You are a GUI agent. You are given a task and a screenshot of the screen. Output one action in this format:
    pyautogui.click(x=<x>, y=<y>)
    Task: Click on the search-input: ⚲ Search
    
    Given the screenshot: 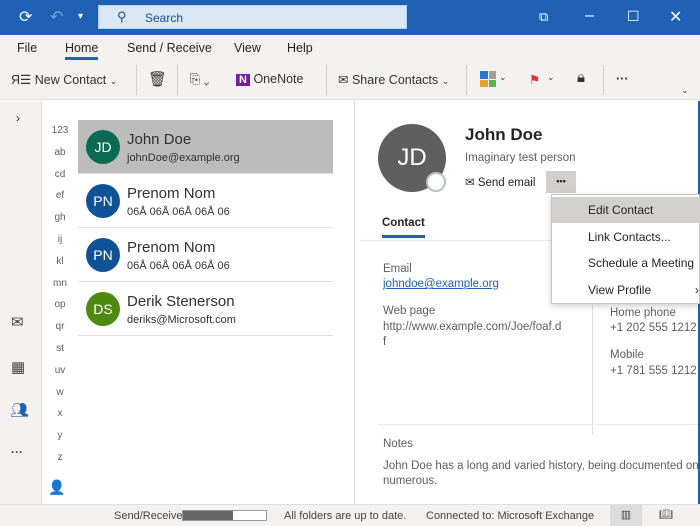 What is the action you would take?
    pyautogui.click(x=252, y=17)
    